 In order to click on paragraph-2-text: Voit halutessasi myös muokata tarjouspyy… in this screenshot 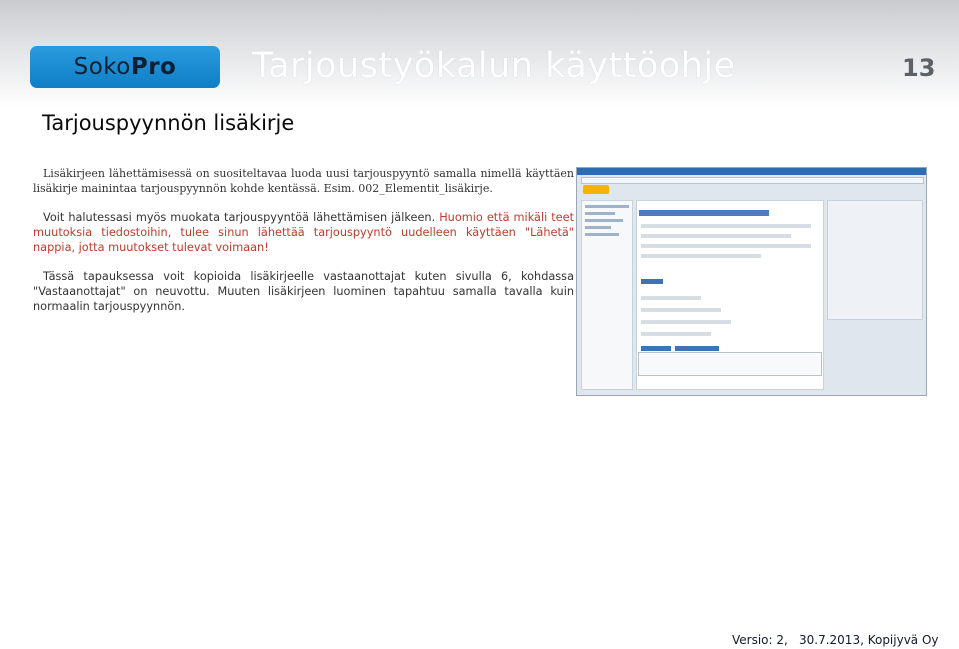, I will do `click(239, 217)`.